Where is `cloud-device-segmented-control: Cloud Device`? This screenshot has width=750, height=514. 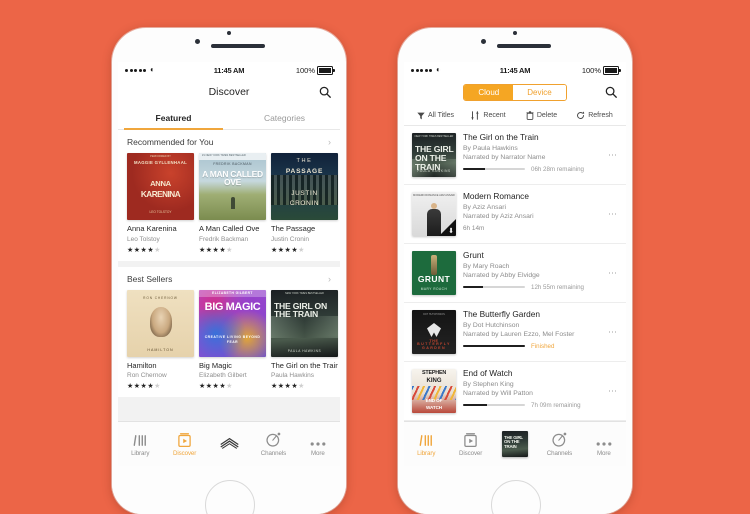 cloud-device-segmented-control: Cloud Device is located at coordinates (515, 92).